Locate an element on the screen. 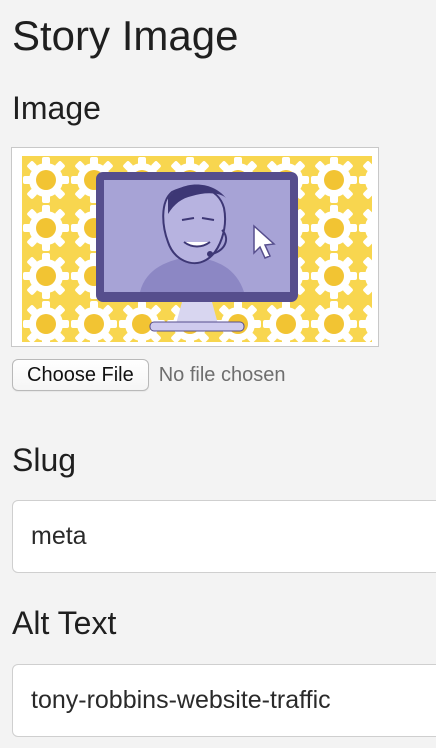 The image size is (436, 748). file-picker: Choose File No file chosen is located at coordinates (148, 375).